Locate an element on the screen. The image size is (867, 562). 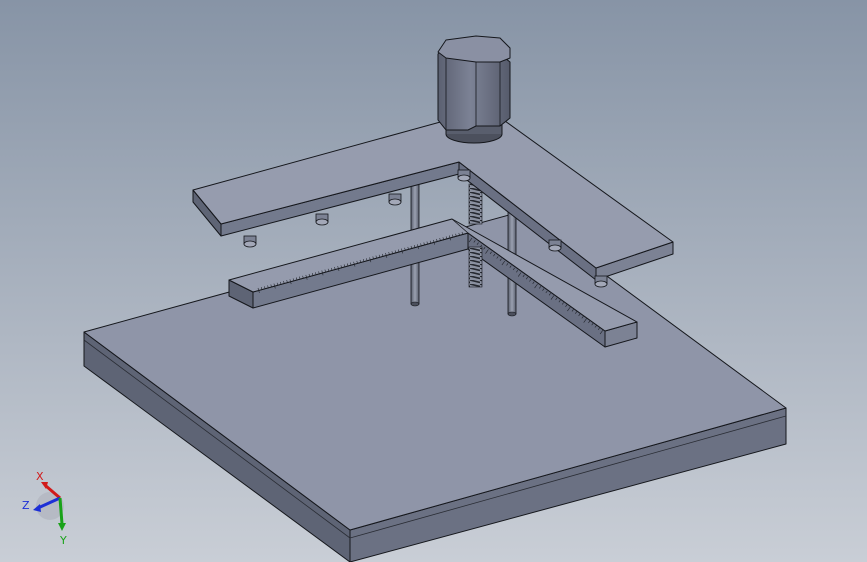
lead-screw-lower-spring is located at coordinates (475, 267).